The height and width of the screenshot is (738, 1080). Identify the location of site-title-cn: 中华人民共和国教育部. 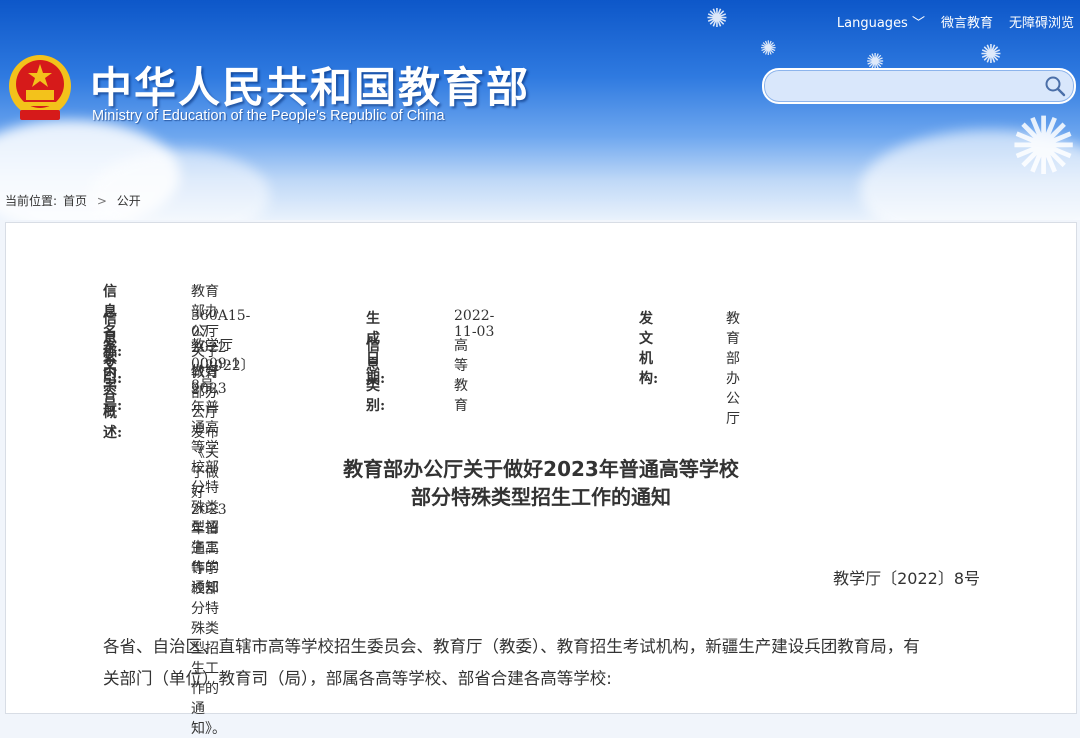
(310, 87).